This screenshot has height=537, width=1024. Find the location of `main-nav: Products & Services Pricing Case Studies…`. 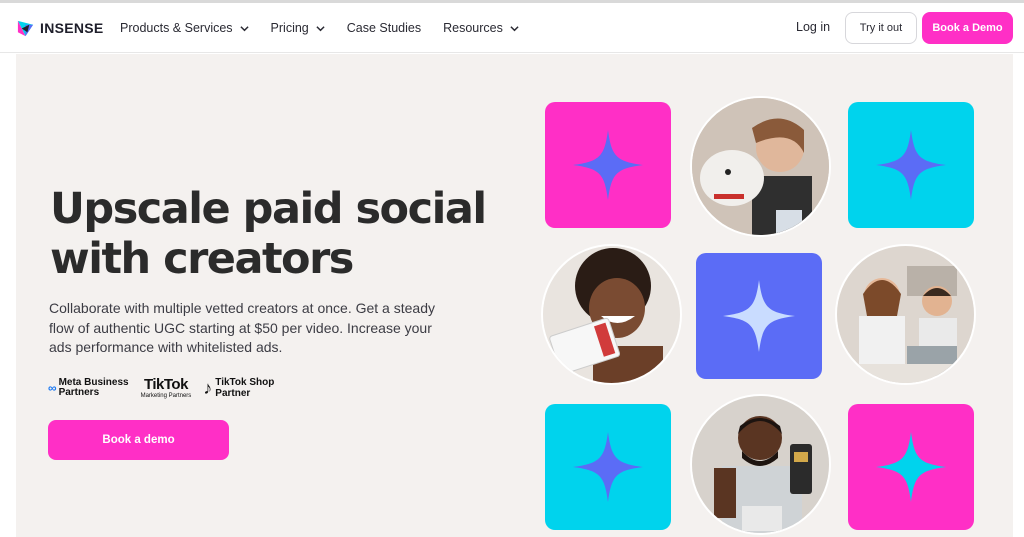

main-nav: Products & Services Pricing Case Studies… is located at coordinates (330, 28).